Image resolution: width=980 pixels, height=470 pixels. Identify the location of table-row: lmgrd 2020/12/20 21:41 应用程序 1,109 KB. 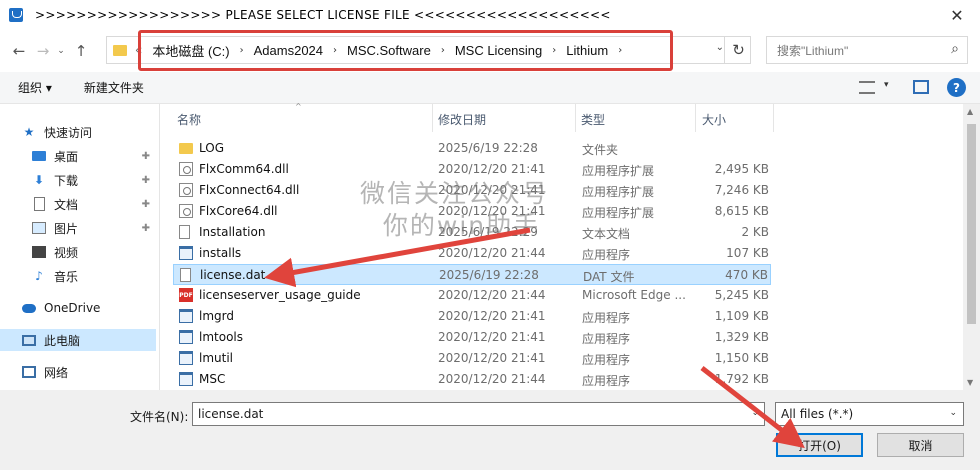
(472, 316).